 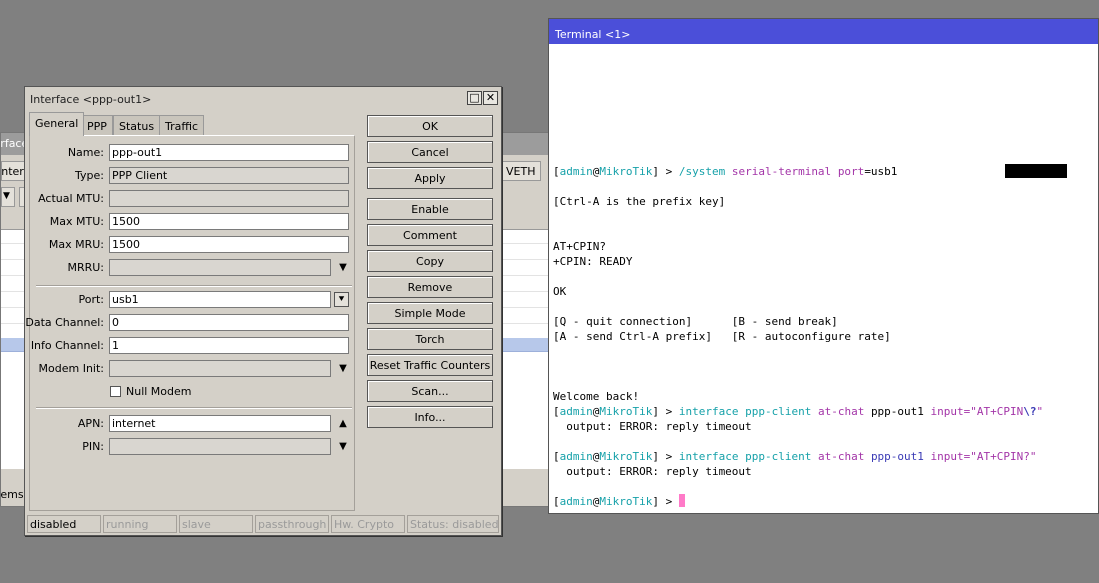 I want to click on max-mtu-input: 1500, so click(x=229, y=221).